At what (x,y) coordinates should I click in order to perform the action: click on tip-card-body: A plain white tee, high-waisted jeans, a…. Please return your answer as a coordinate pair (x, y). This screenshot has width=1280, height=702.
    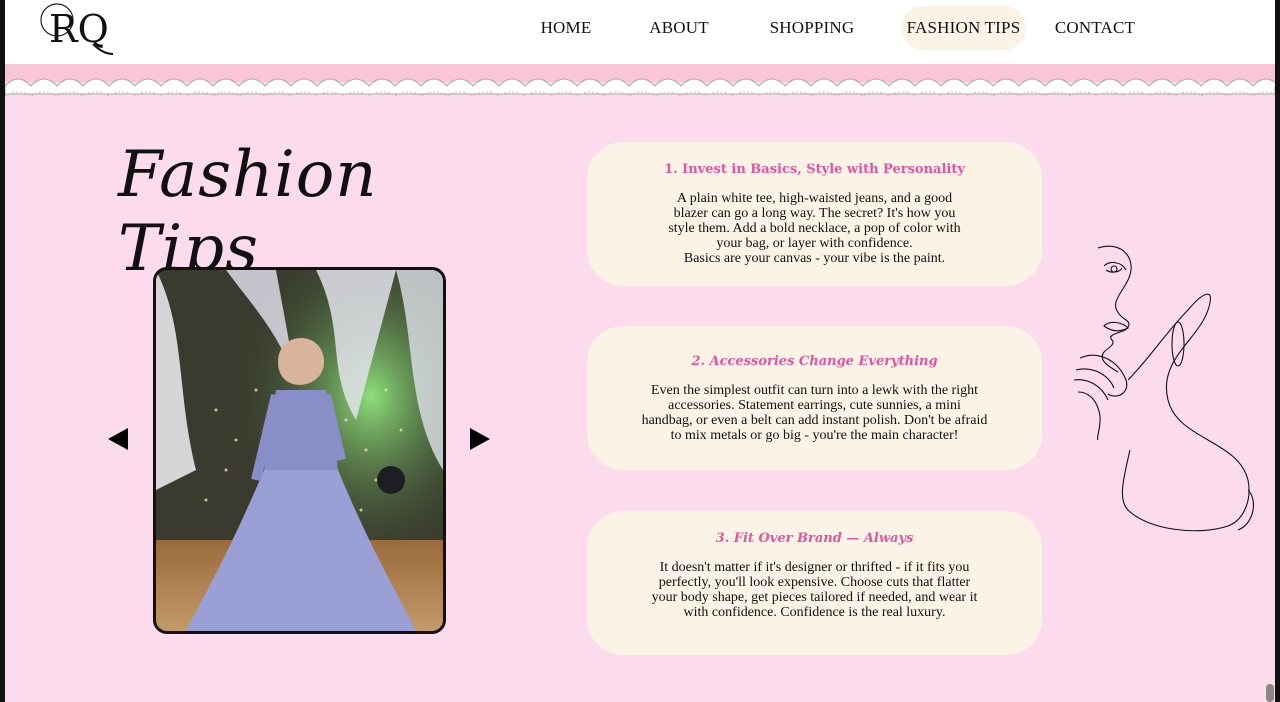
    Looking at the image, I should click on (814, 228).